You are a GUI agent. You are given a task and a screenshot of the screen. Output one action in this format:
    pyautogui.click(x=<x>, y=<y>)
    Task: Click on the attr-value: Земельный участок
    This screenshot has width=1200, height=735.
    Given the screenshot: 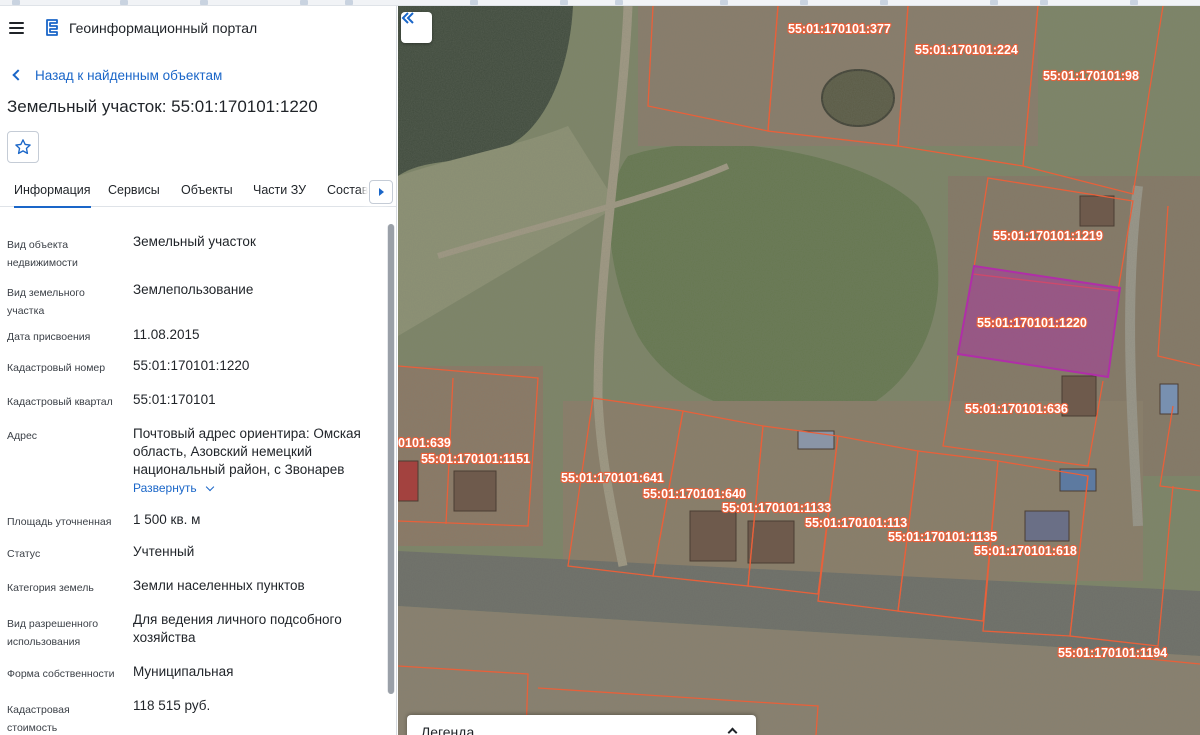 What is the action you would take?
    pyautogui.click(x=194, y=241)
    